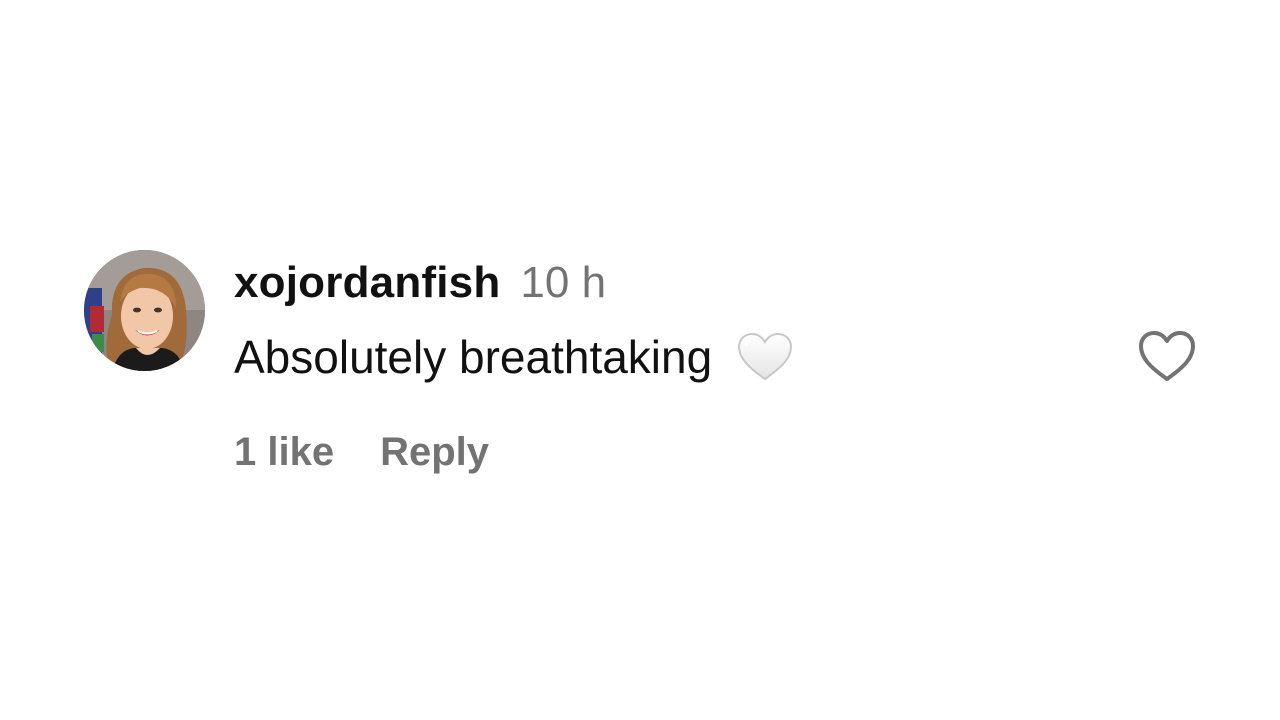 The height and width of the screenshot is (720, 1280). Describe the element at coordinates (284, 452) in the screenshot. I see `likes-count-link: 1 like` at that location.